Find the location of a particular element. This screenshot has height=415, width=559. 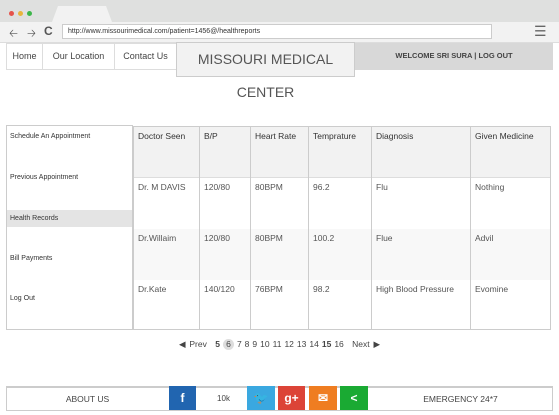

prev-button: ◀ Prev is located at coordinates (193, 344).